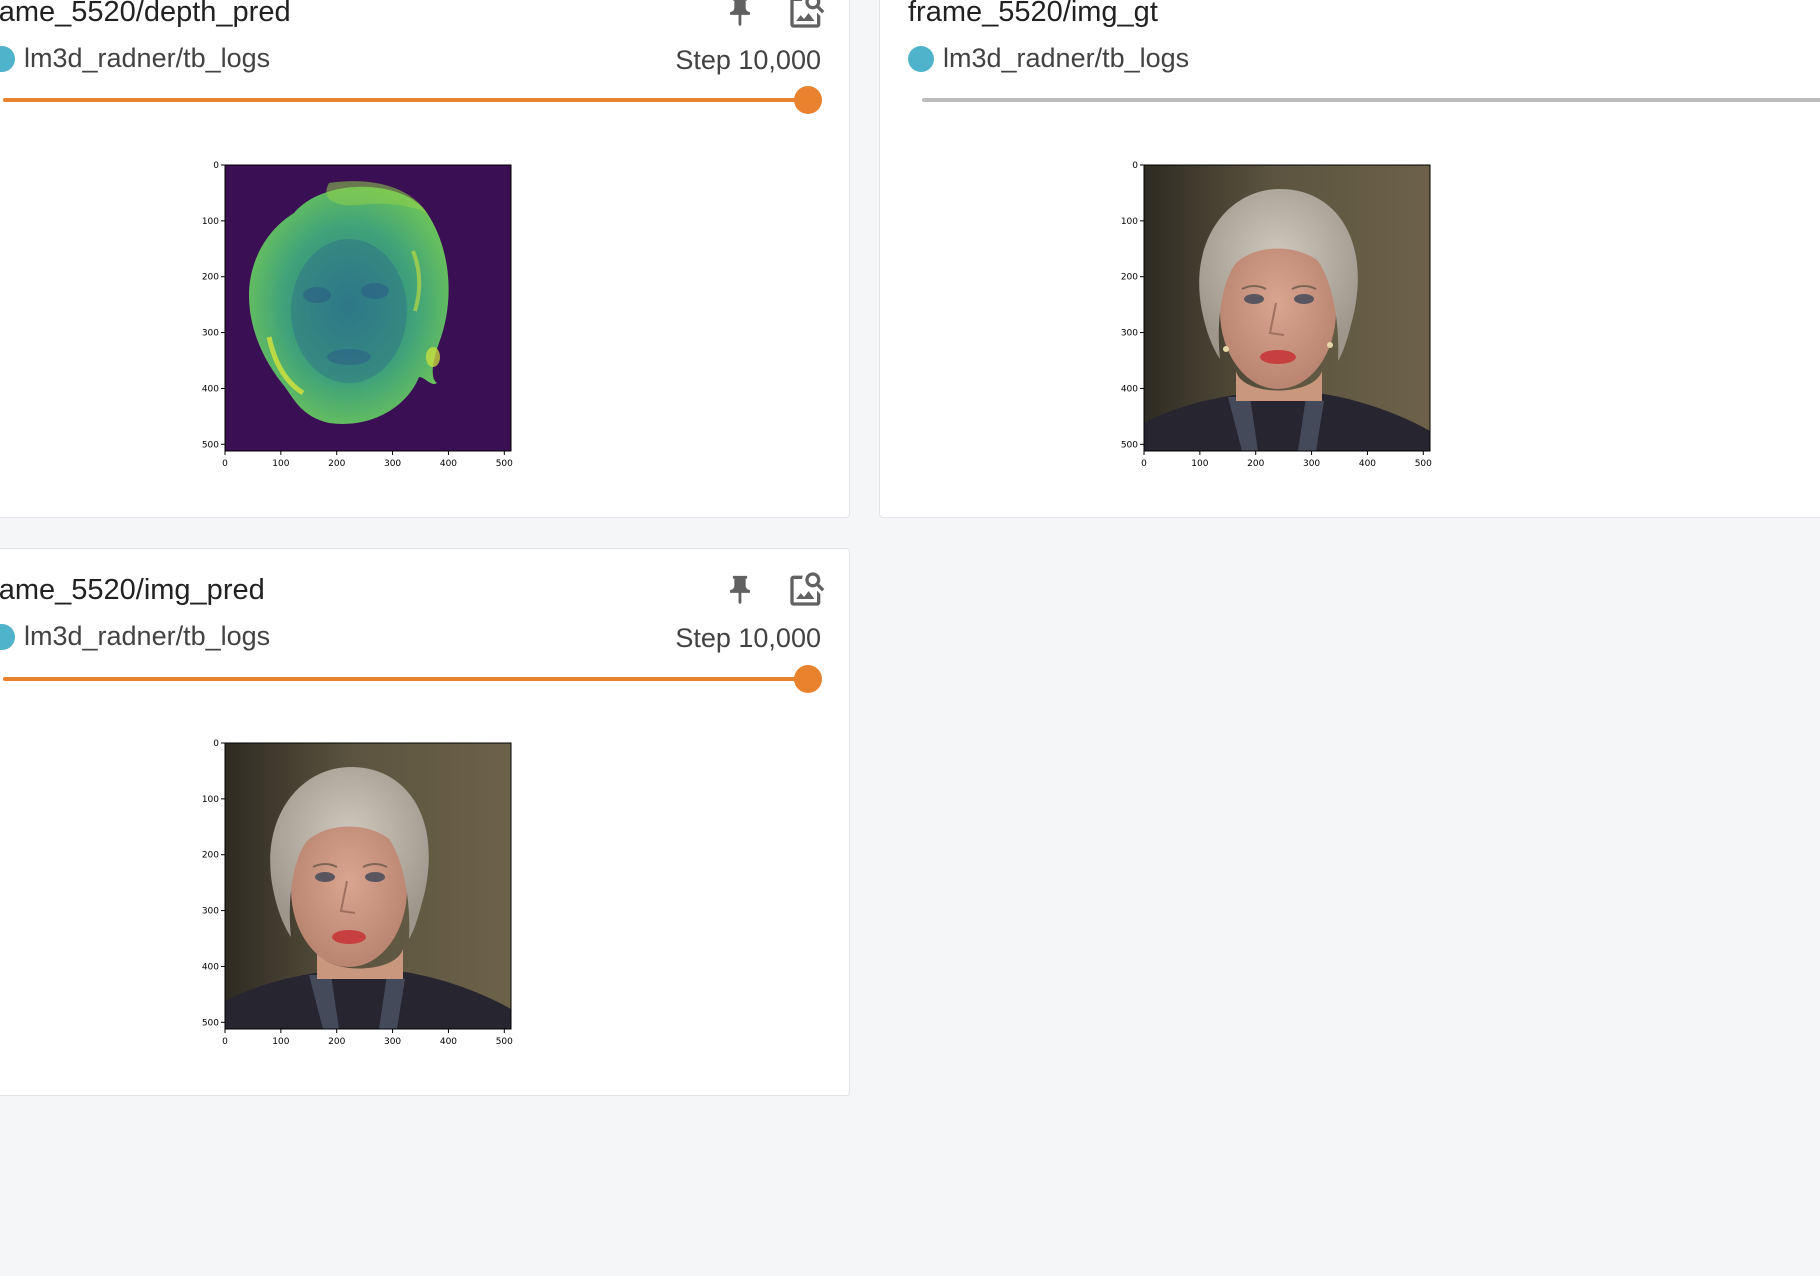 The height and width of the screenshot is (1276, 1820). What do you see at coordinates (145, 14) in the screenshot?
I see `card-title: frame_5520/depth_pred` at bounding box center [145, 14].